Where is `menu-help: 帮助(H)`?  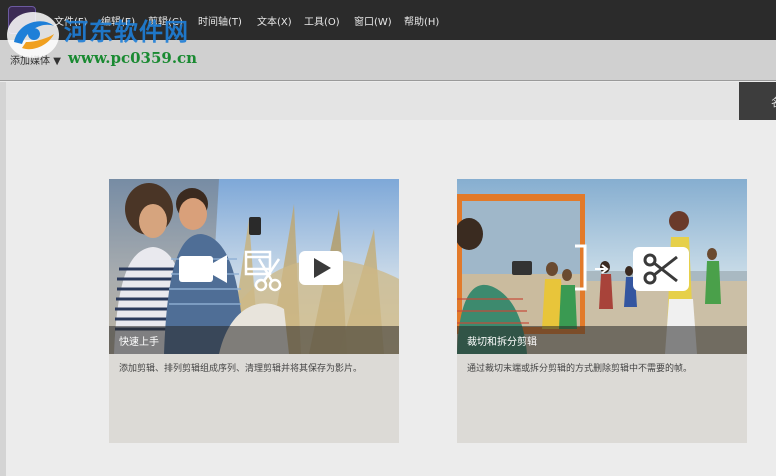 menu-help: 帮助(H) is located at coordinates (421, 20).